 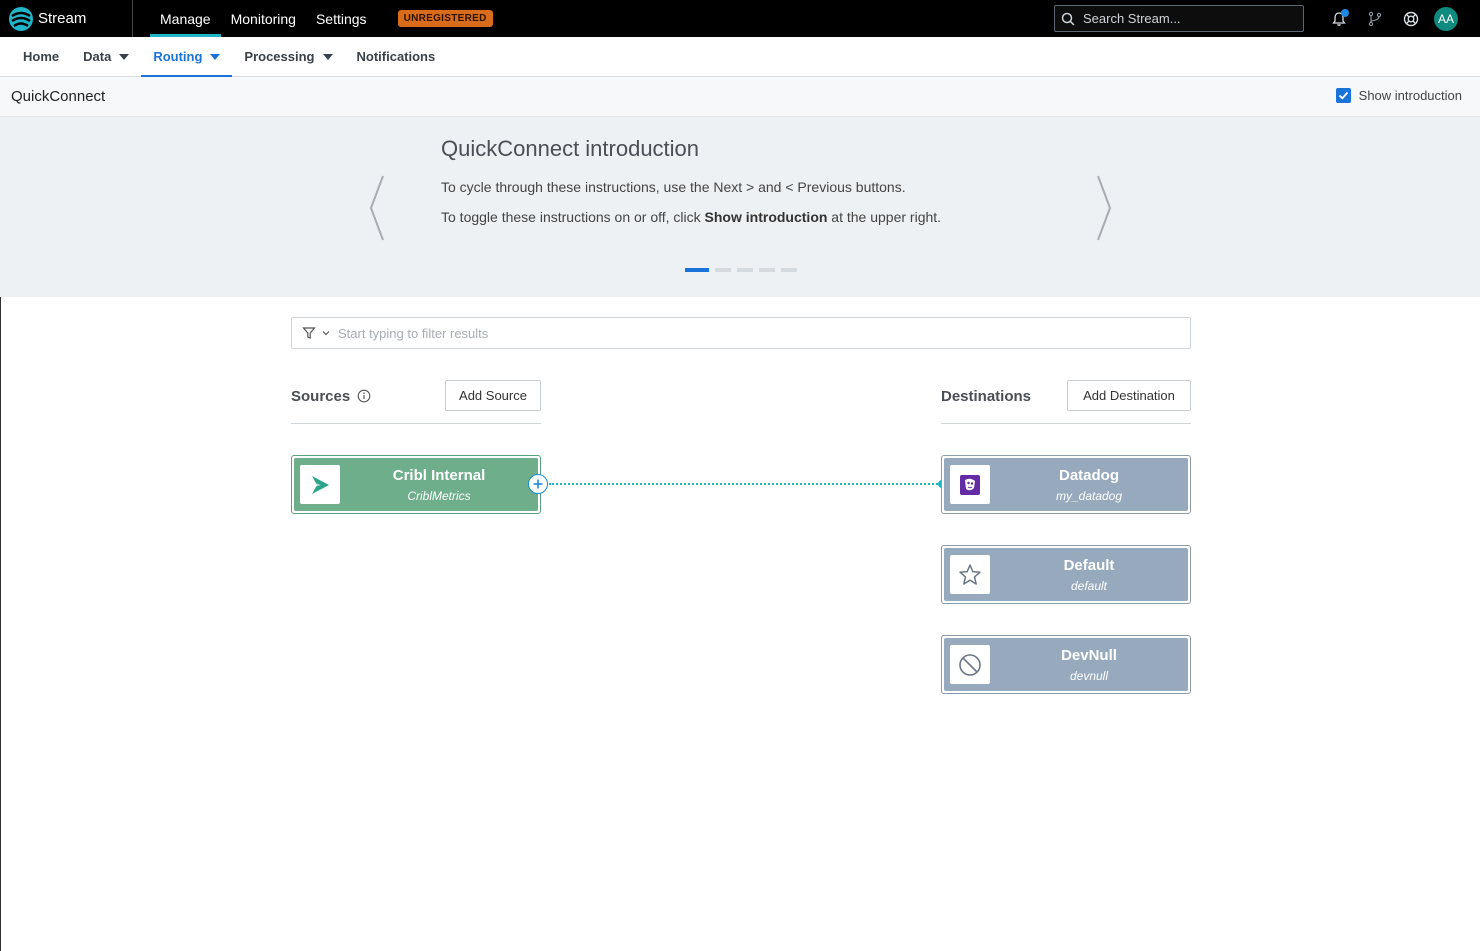 What do you see at coordinates (445, 18) in the screenshot?
I see `unregistered-badge: UNREGISTERED` at bounding box center [445, 18].